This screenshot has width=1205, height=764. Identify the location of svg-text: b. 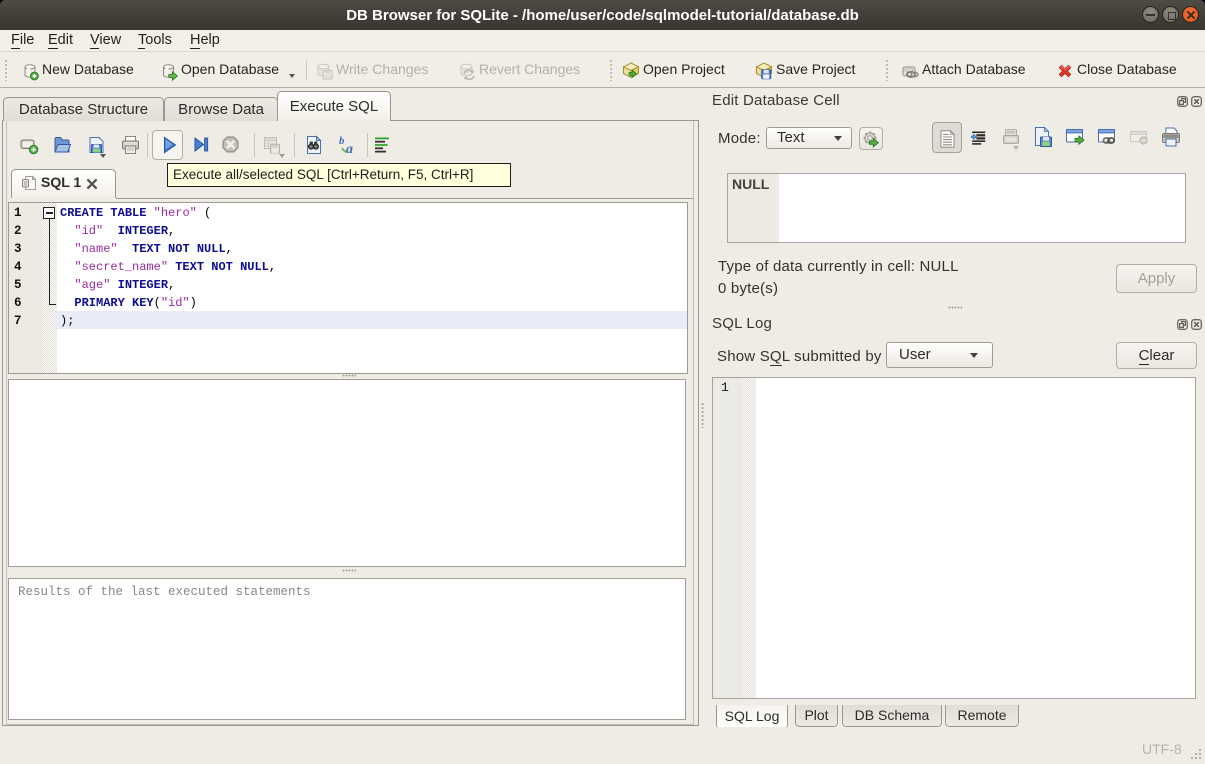
(342, 141).